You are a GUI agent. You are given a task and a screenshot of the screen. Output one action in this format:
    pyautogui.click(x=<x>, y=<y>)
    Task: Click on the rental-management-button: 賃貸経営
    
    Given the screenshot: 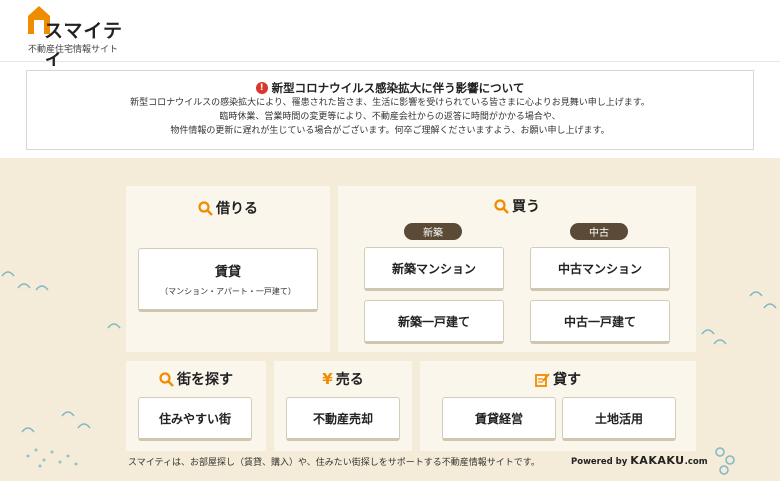 What is the action you would take?
    pyautogui.click(x=499, y=419)
    